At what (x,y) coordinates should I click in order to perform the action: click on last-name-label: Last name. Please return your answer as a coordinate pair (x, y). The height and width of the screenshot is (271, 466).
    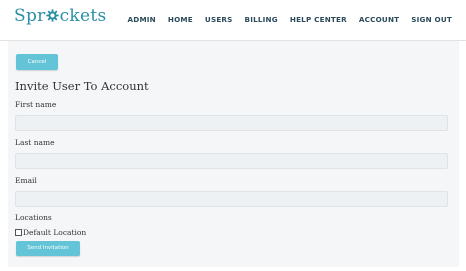
    Looking at the image, I should click on (35, 142).